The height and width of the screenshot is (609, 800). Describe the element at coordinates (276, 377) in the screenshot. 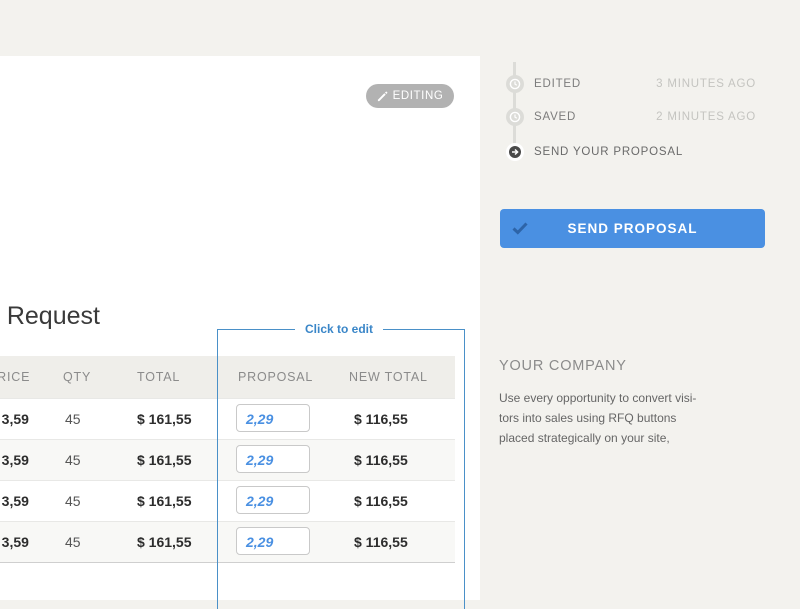

I see `column-header-proposal: PROPOSAL` at that location.